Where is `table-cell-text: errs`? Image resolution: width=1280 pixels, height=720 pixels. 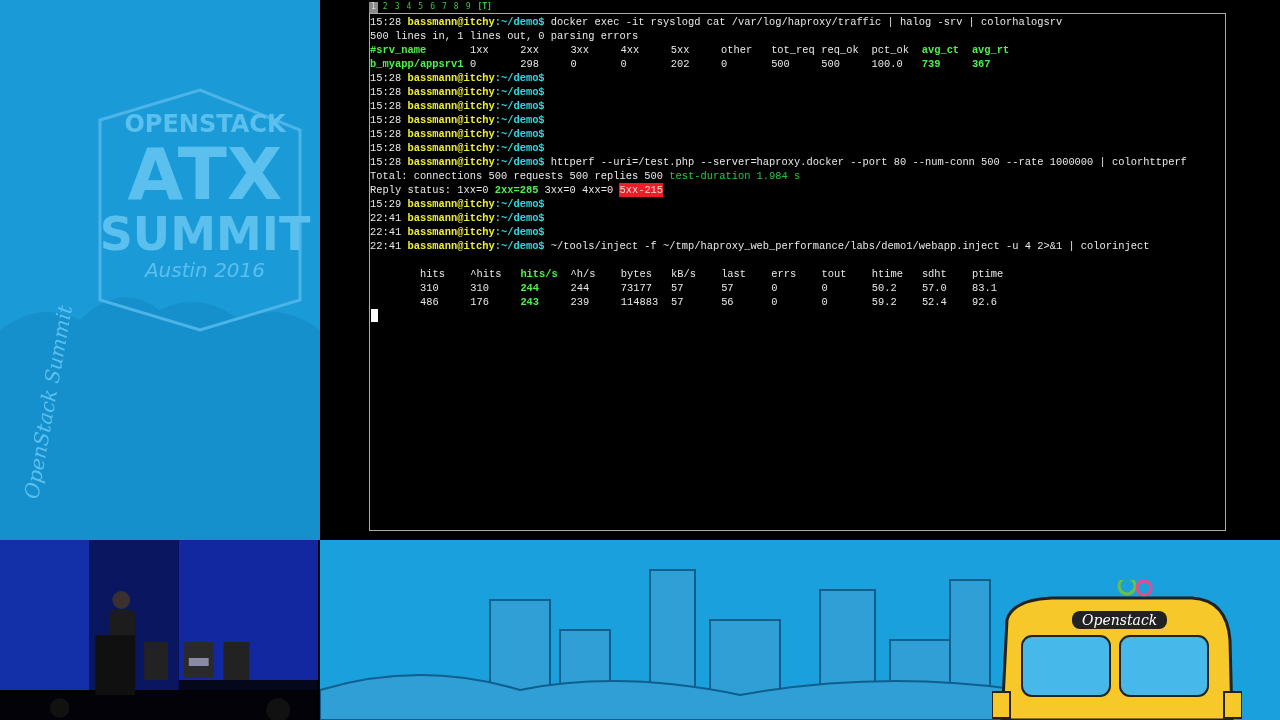
table-cell-text: errs is located at coordinates (784, 274).